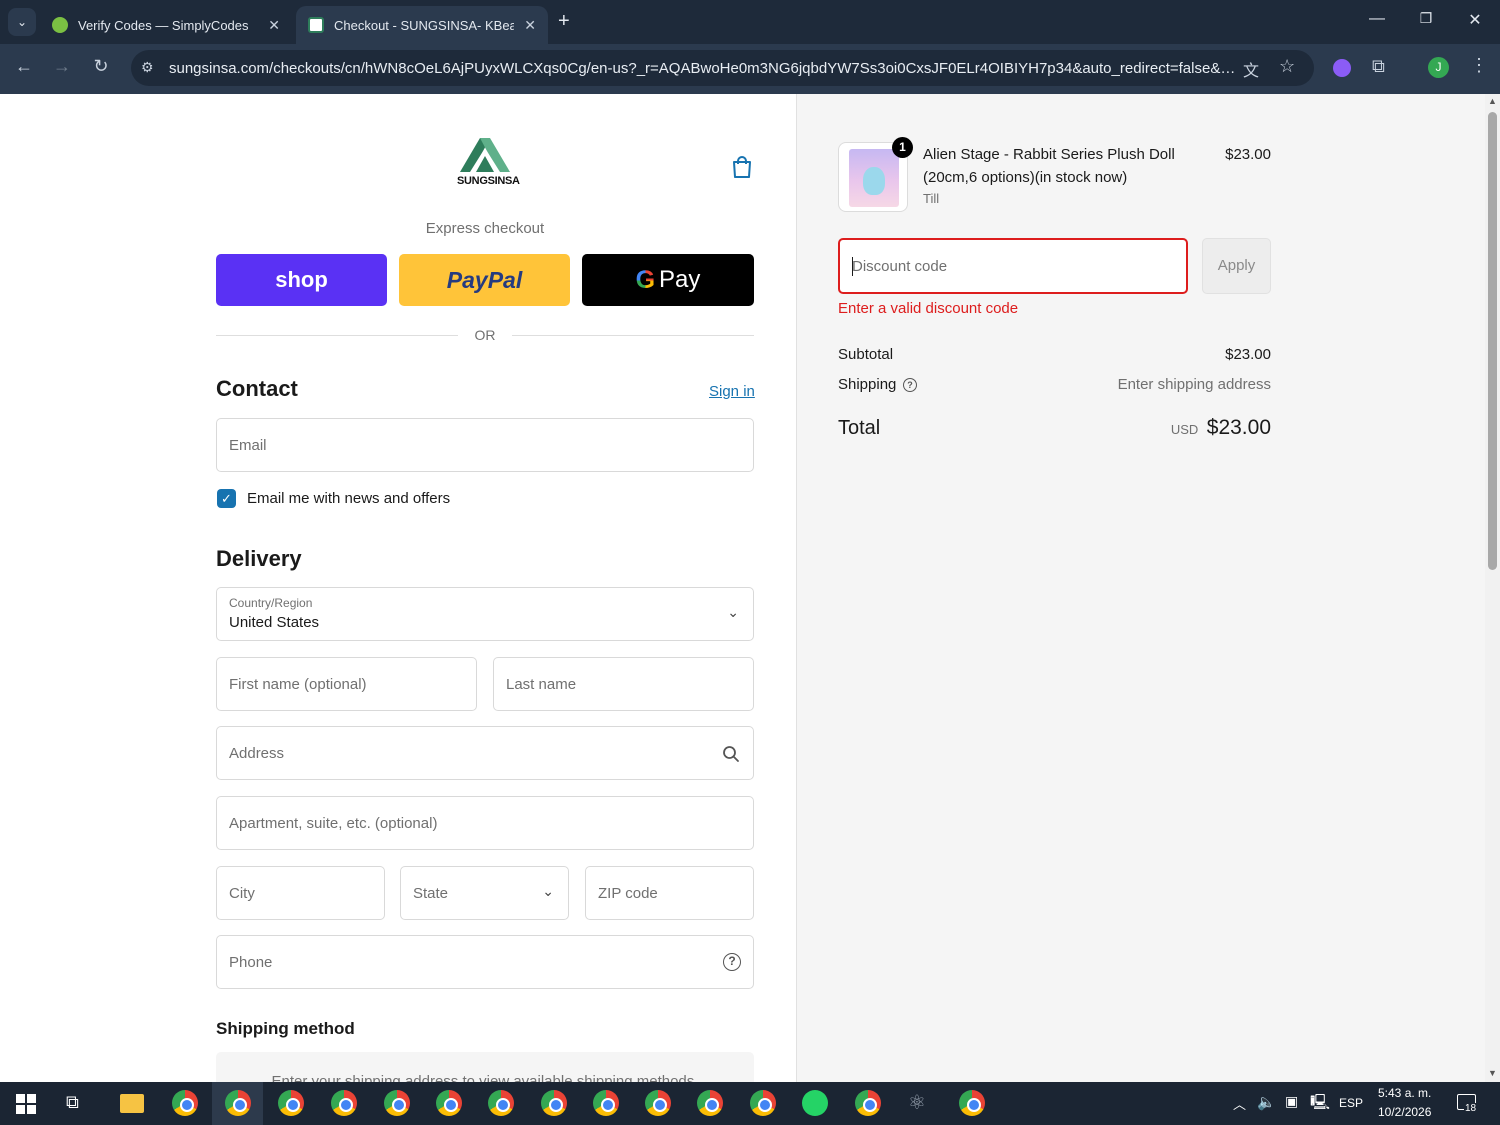  What do you see at coordinates (1236, 266) in the screenshot?
I see `apply-discount-button: Apply` at bounding box center [1236, 266].